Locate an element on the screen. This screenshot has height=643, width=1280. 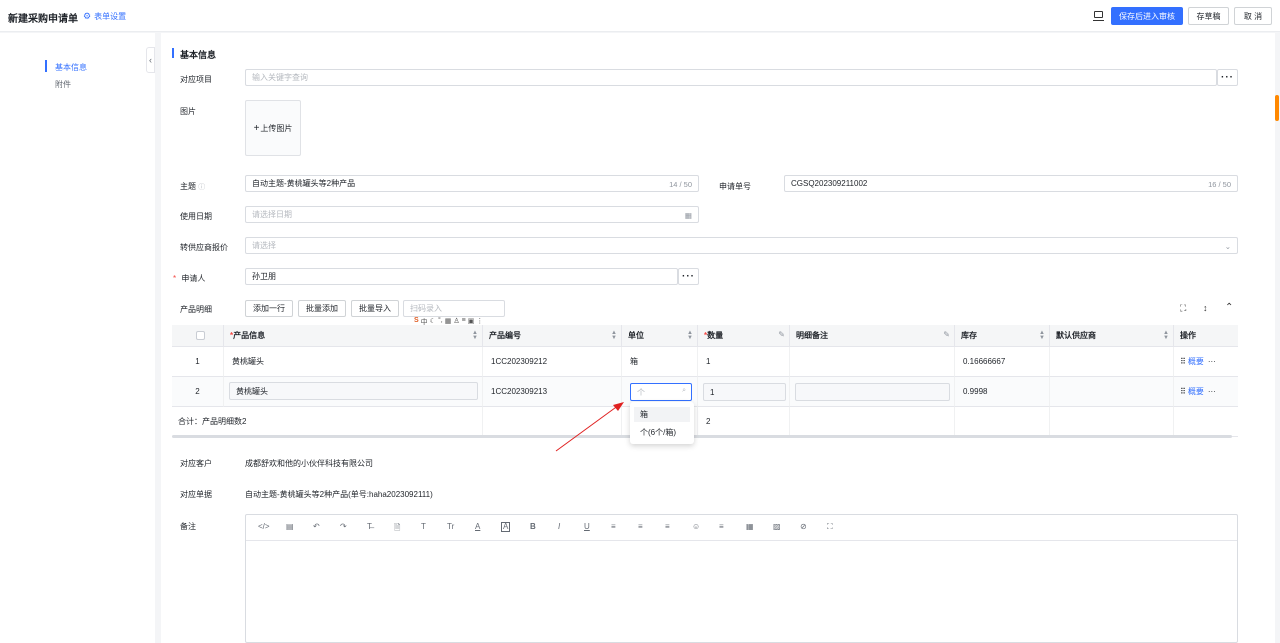
row-unit: 箱 is located at coordinates (660, 362).